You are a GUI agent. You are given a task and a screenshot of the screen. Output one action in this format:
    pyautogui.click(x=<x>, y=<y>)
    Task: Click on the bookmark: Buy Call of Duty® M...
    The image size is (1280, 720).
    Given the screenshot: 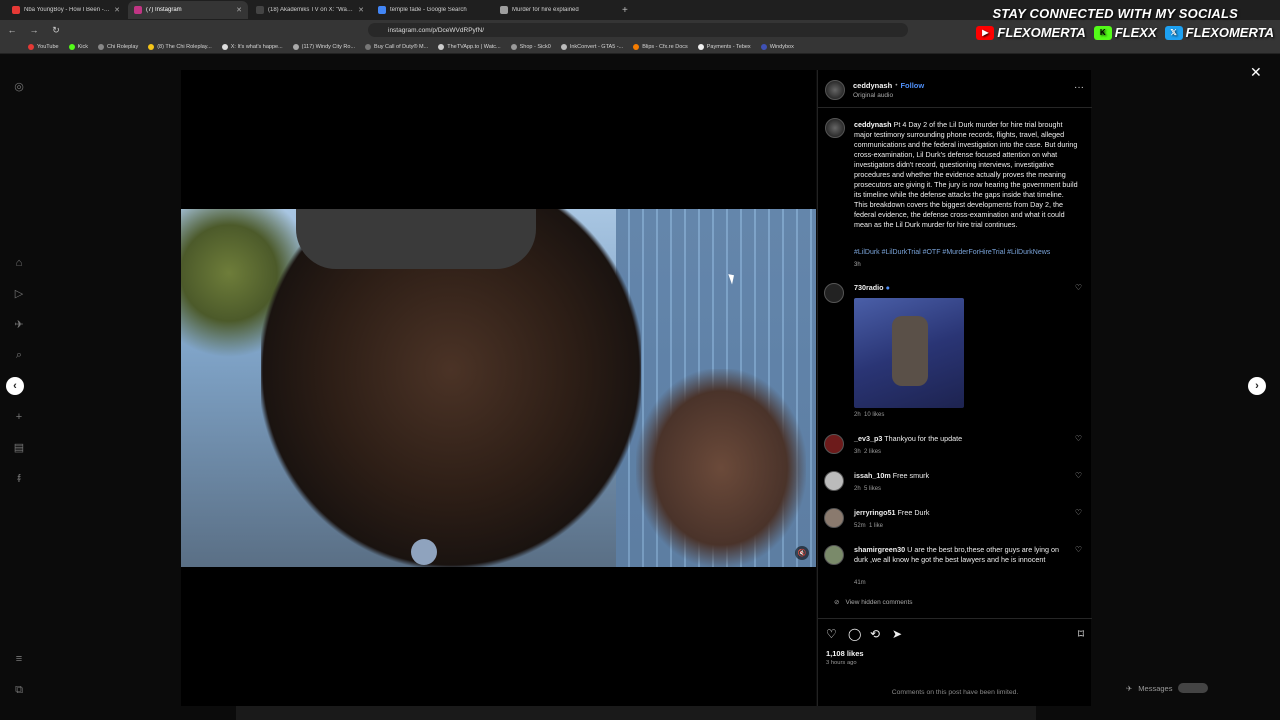 What is the action you would take?
    pyautogui.click(x=396, y=46)
    